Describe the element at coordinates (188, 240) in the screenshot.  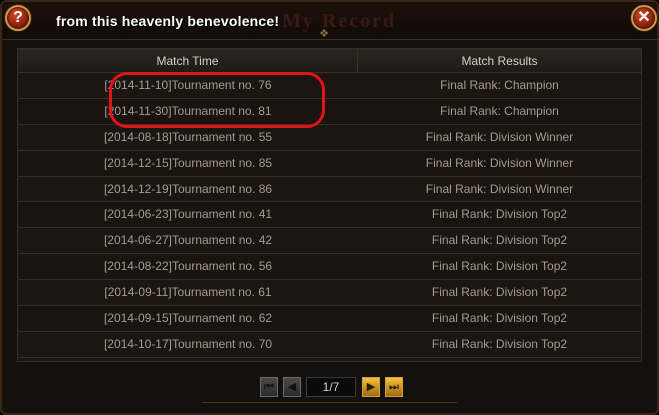
I see `match-time-cell: [2014-06-27]Tournament no. 42` at that location.